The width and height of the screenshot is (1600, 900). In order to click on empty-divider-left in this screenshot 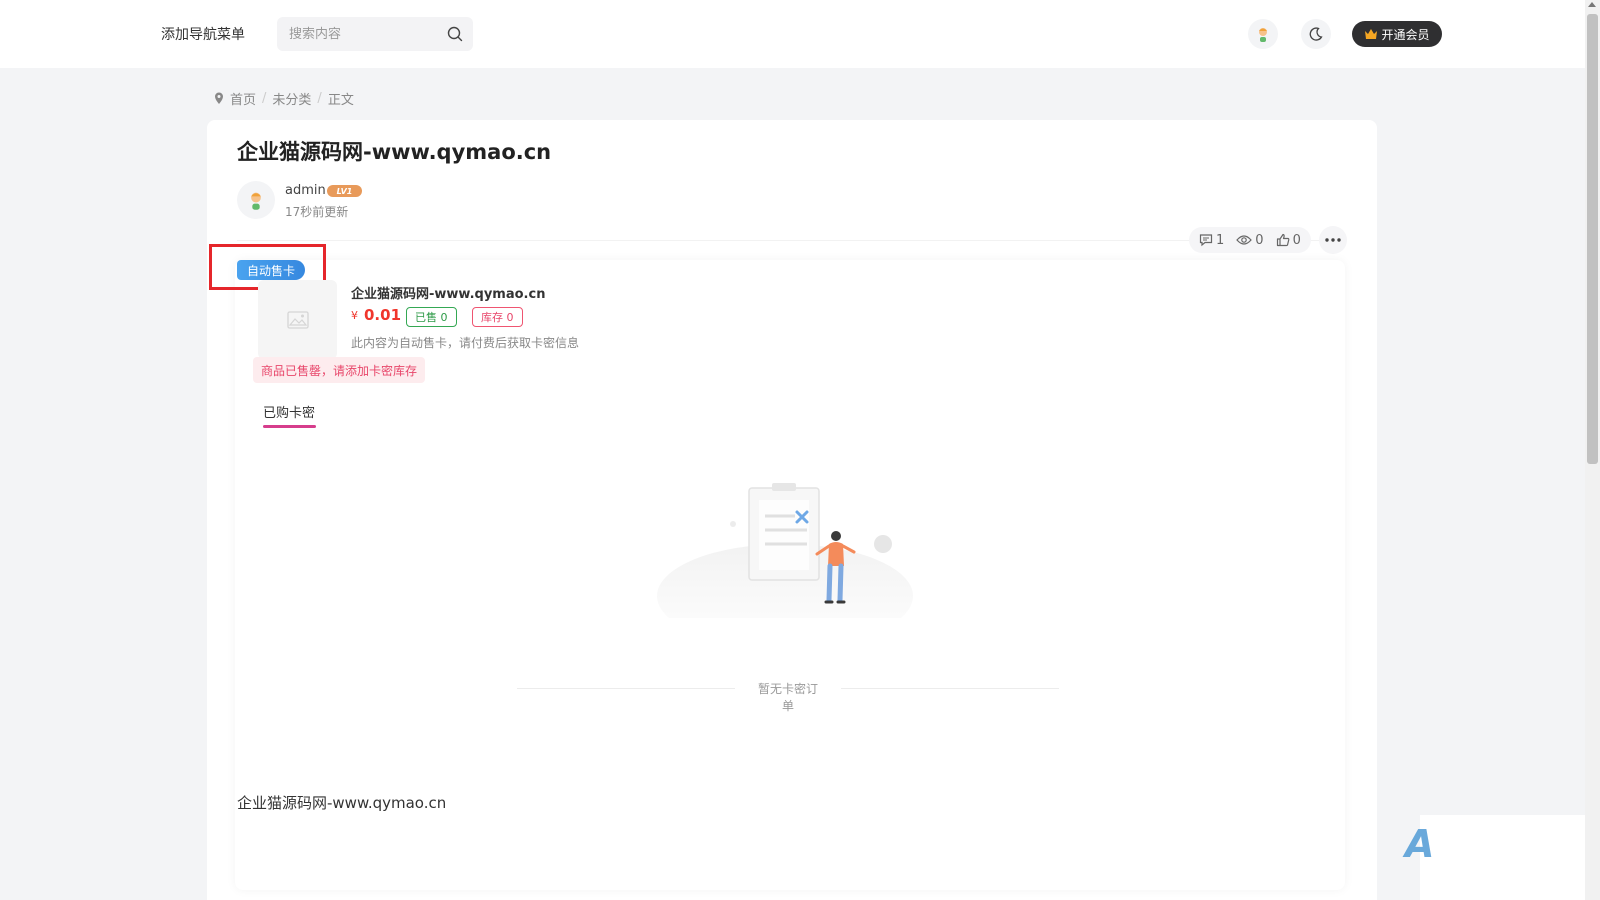, I will do `click(626, 688)`.